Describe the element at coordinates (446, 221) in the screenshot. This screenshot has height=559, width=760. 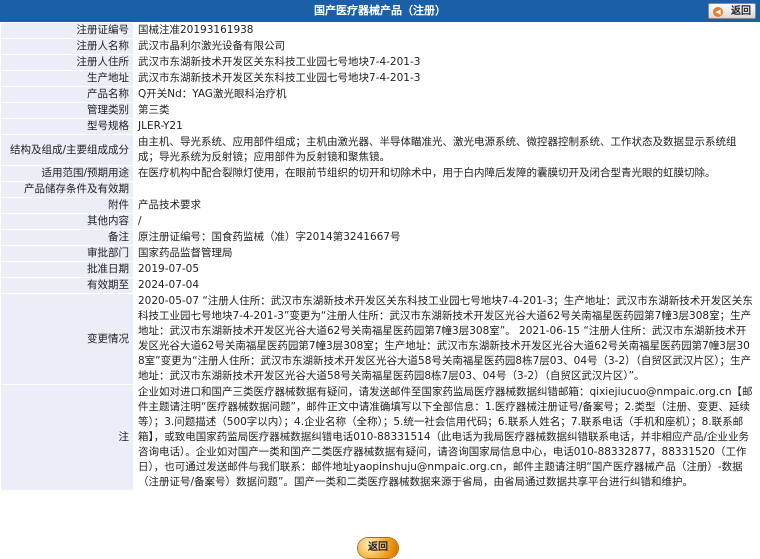
I see `field-value: /` at that location.